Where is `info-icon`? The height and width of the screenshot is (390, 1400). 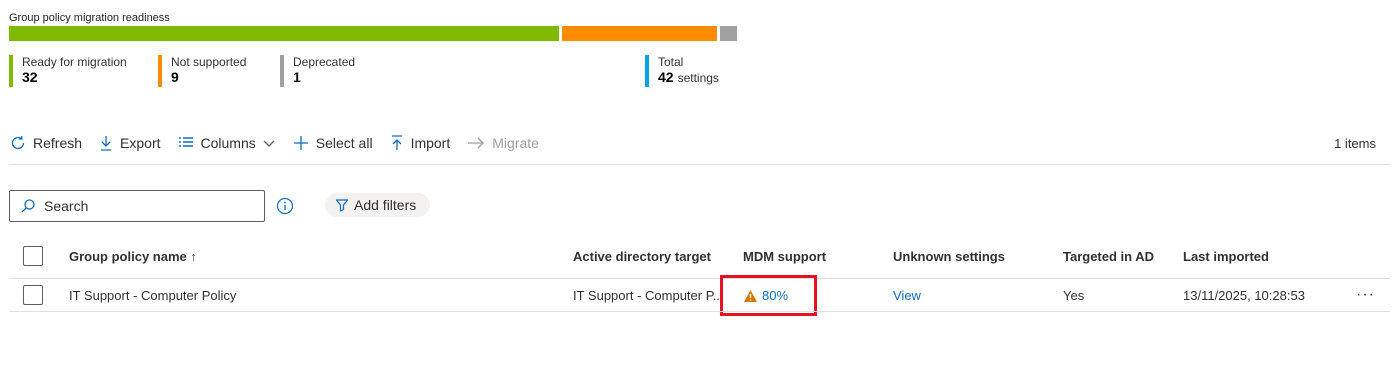 info-icon is located at coordinates (285, 206).